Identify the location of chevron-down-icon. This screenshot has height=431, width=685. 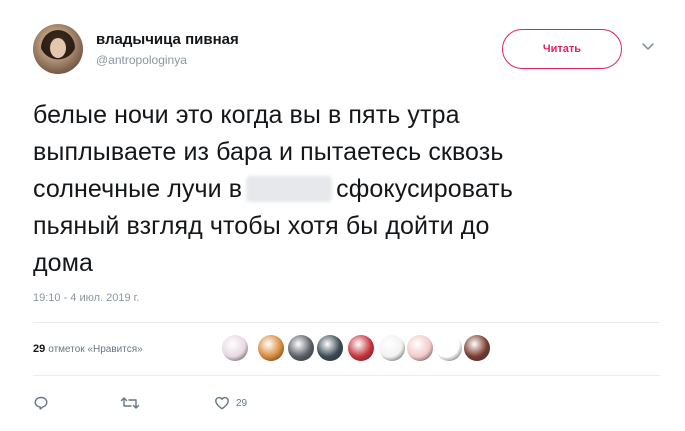
(648, 47).